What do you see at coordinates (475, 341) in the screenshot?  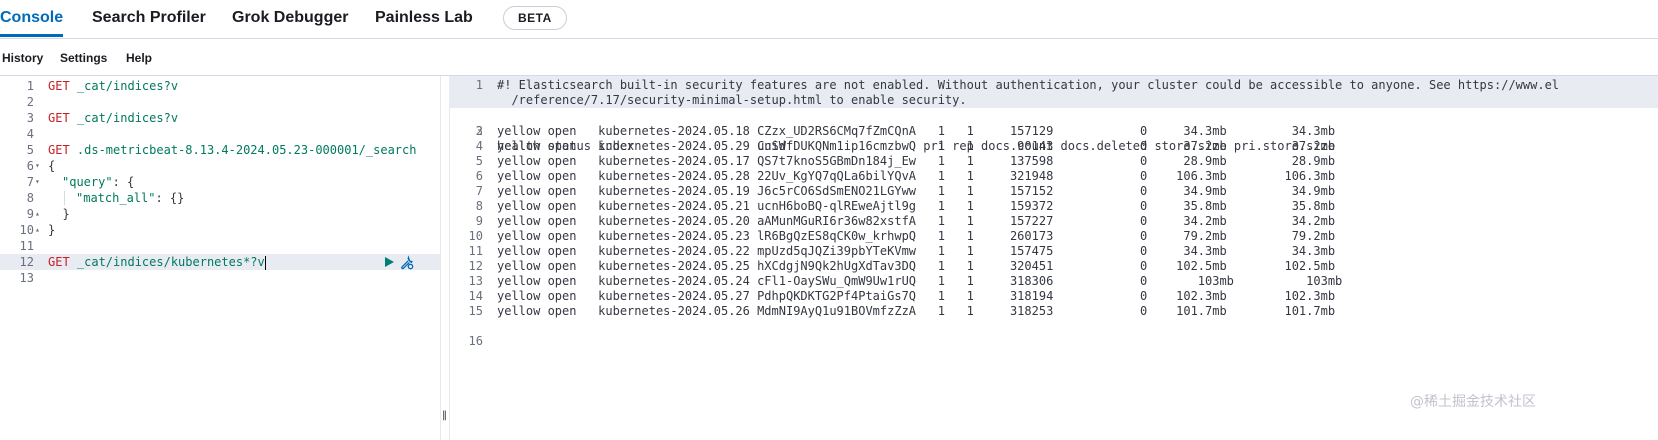 I see `line-number: 16` at bounding box center [475, 341].